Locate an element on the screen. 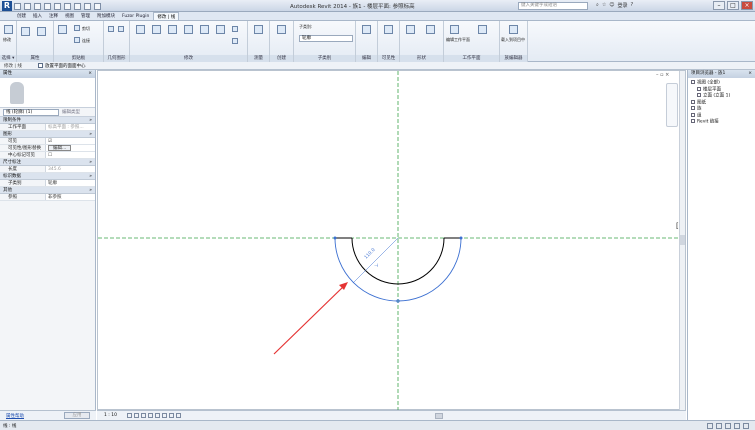  options-checkbox is located at coordinates (40, 65).